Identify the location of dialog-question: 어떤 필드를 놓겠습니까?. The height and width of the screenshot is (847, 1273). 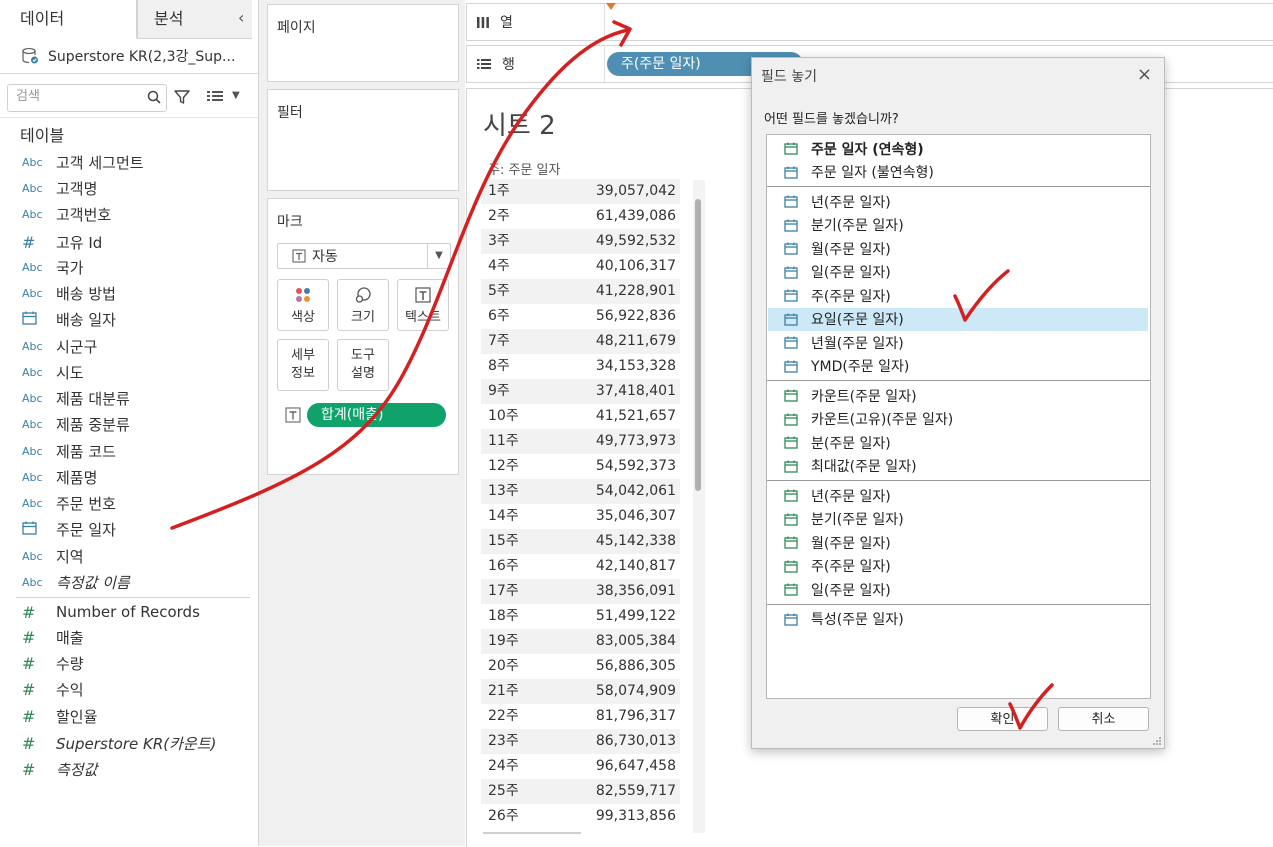
(831, 119).